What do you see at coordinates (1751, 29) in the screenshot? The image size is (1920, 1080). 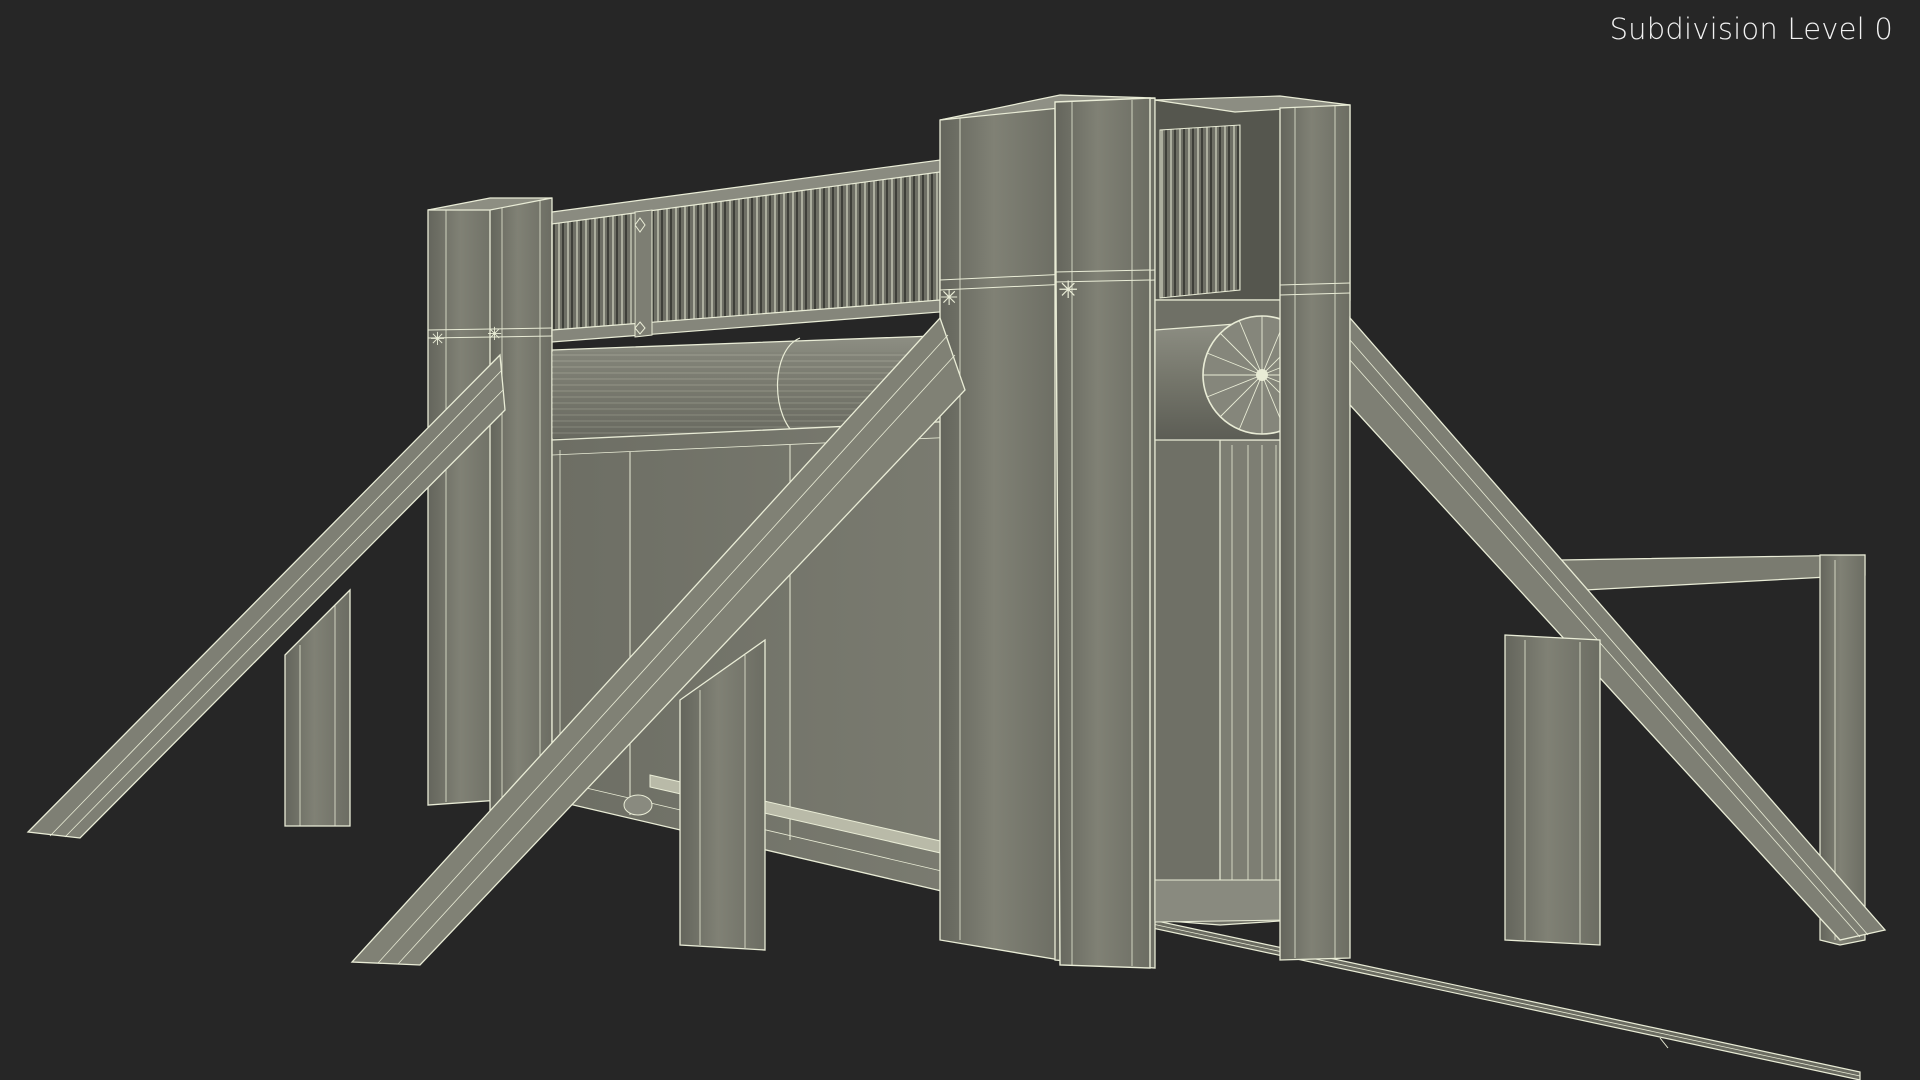 I see `subdivision-level-label: Subdivision Level 0` at bounding box center [1751, 29].